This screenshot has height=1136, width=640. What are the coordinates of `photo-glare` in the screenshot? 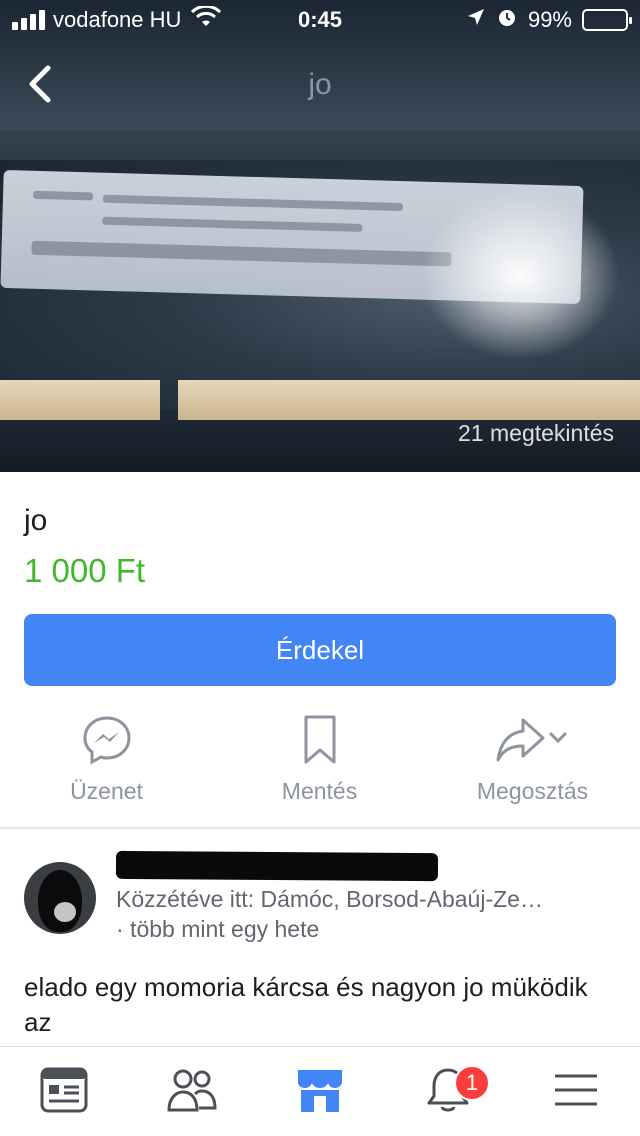 It's located at (520, 275).